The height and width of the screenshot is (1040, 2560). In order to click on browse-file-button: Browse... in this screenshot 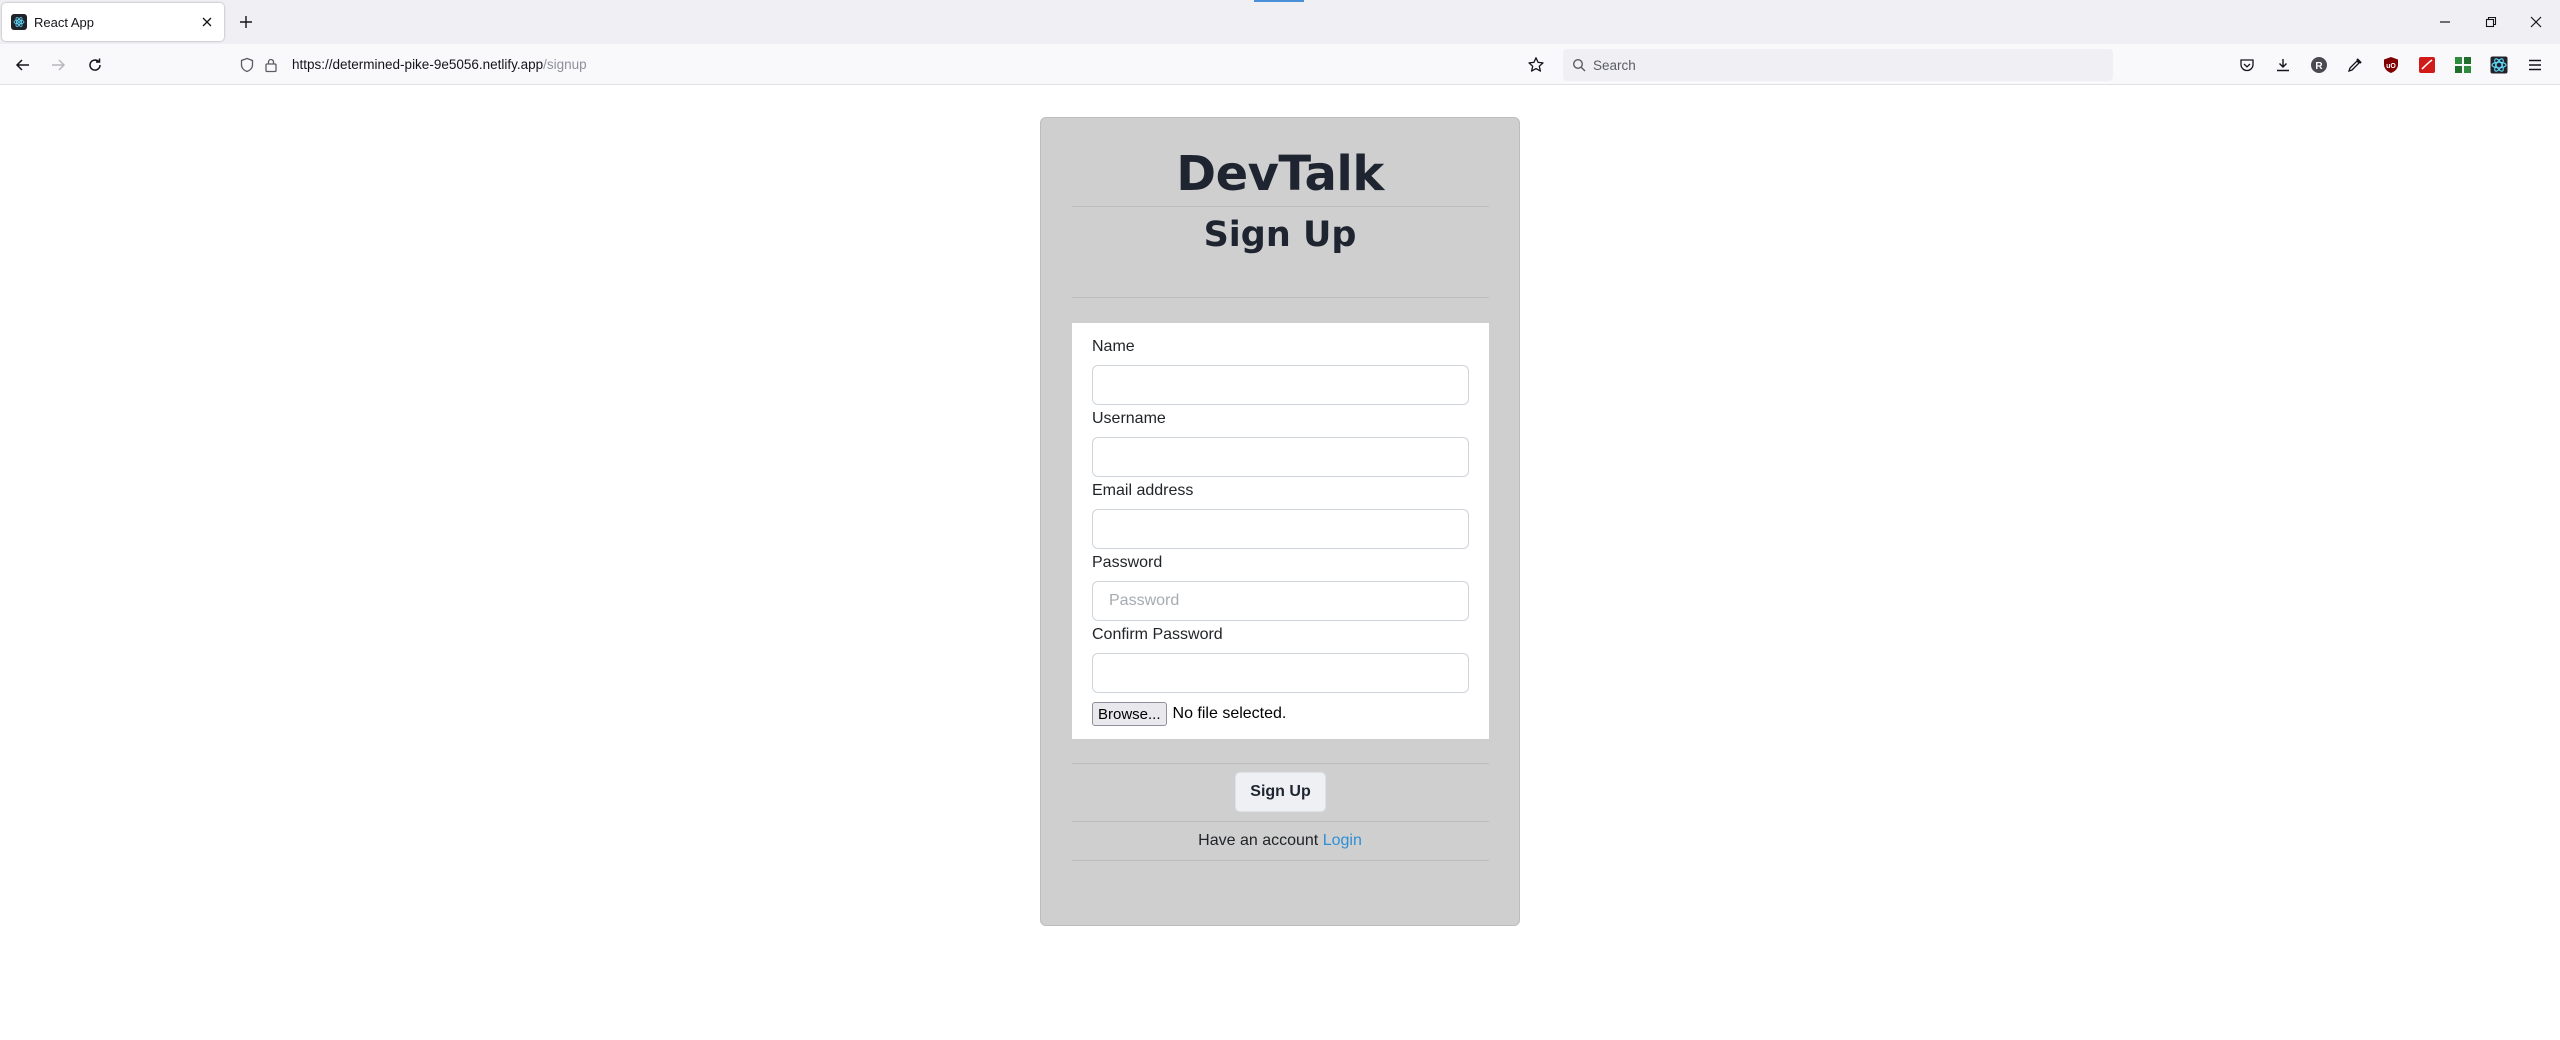, I will do `click(1129, 714)`.